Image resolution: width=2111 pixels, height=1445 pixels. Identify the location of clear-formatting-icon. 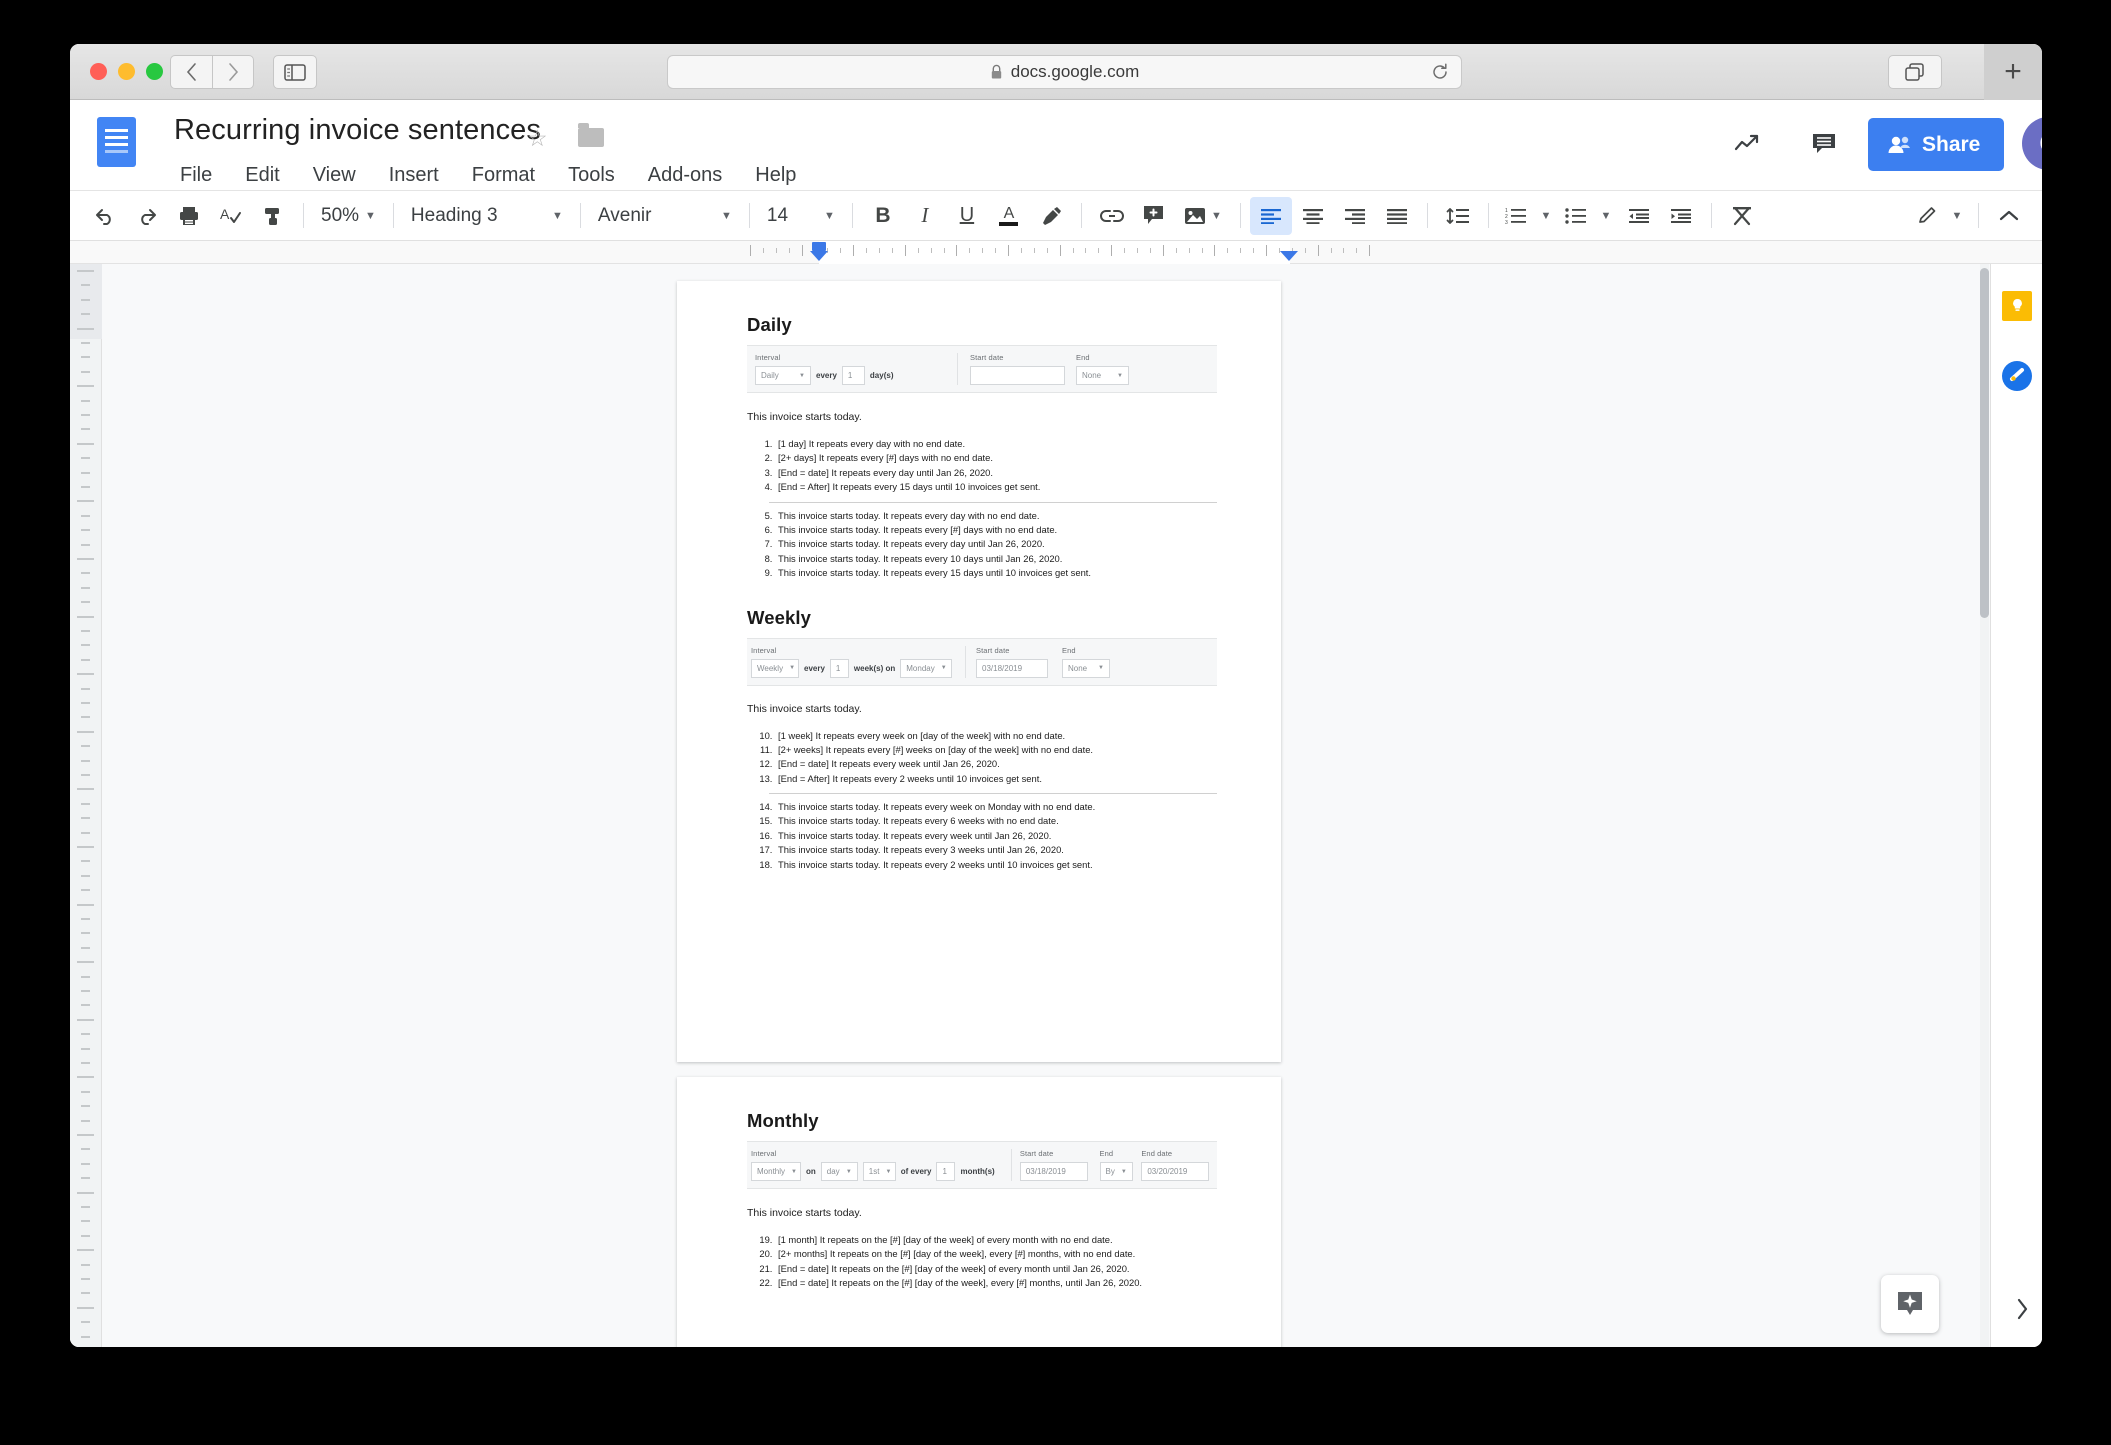
(1742, 216).